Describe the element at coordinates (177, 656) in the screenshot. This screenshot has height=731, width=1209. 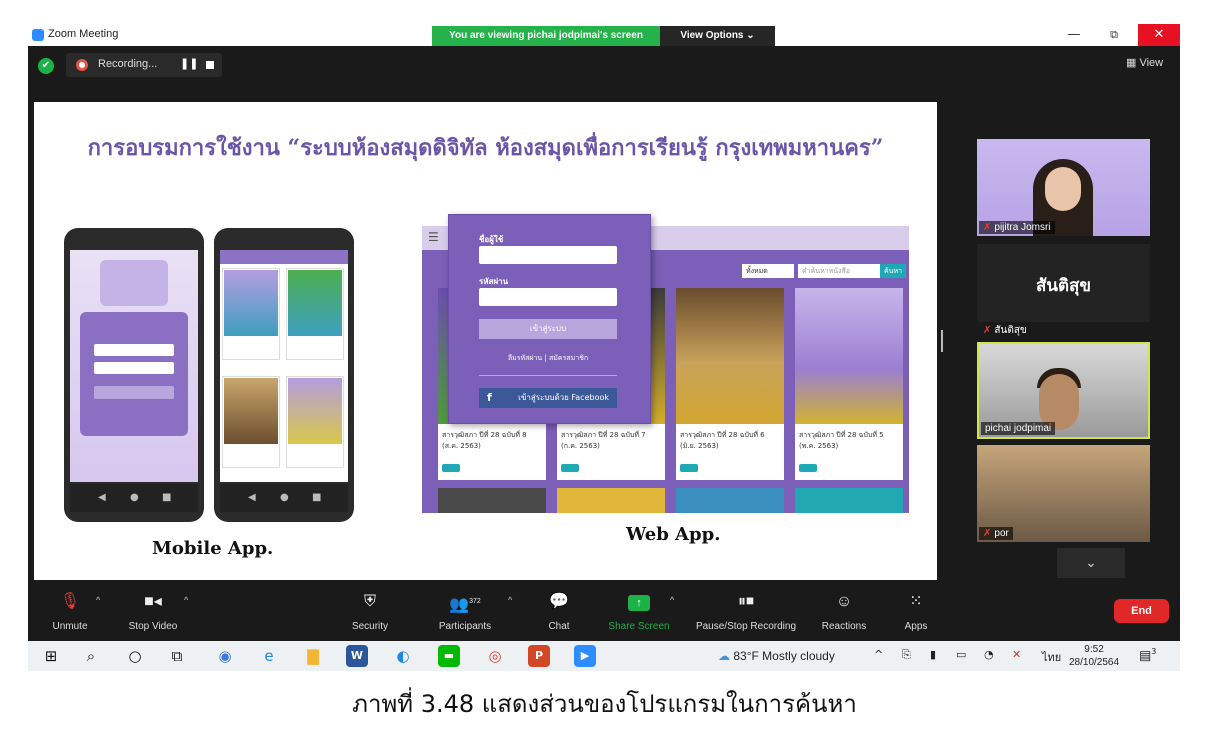
I see `task-view-icon: ⧉` at that location.